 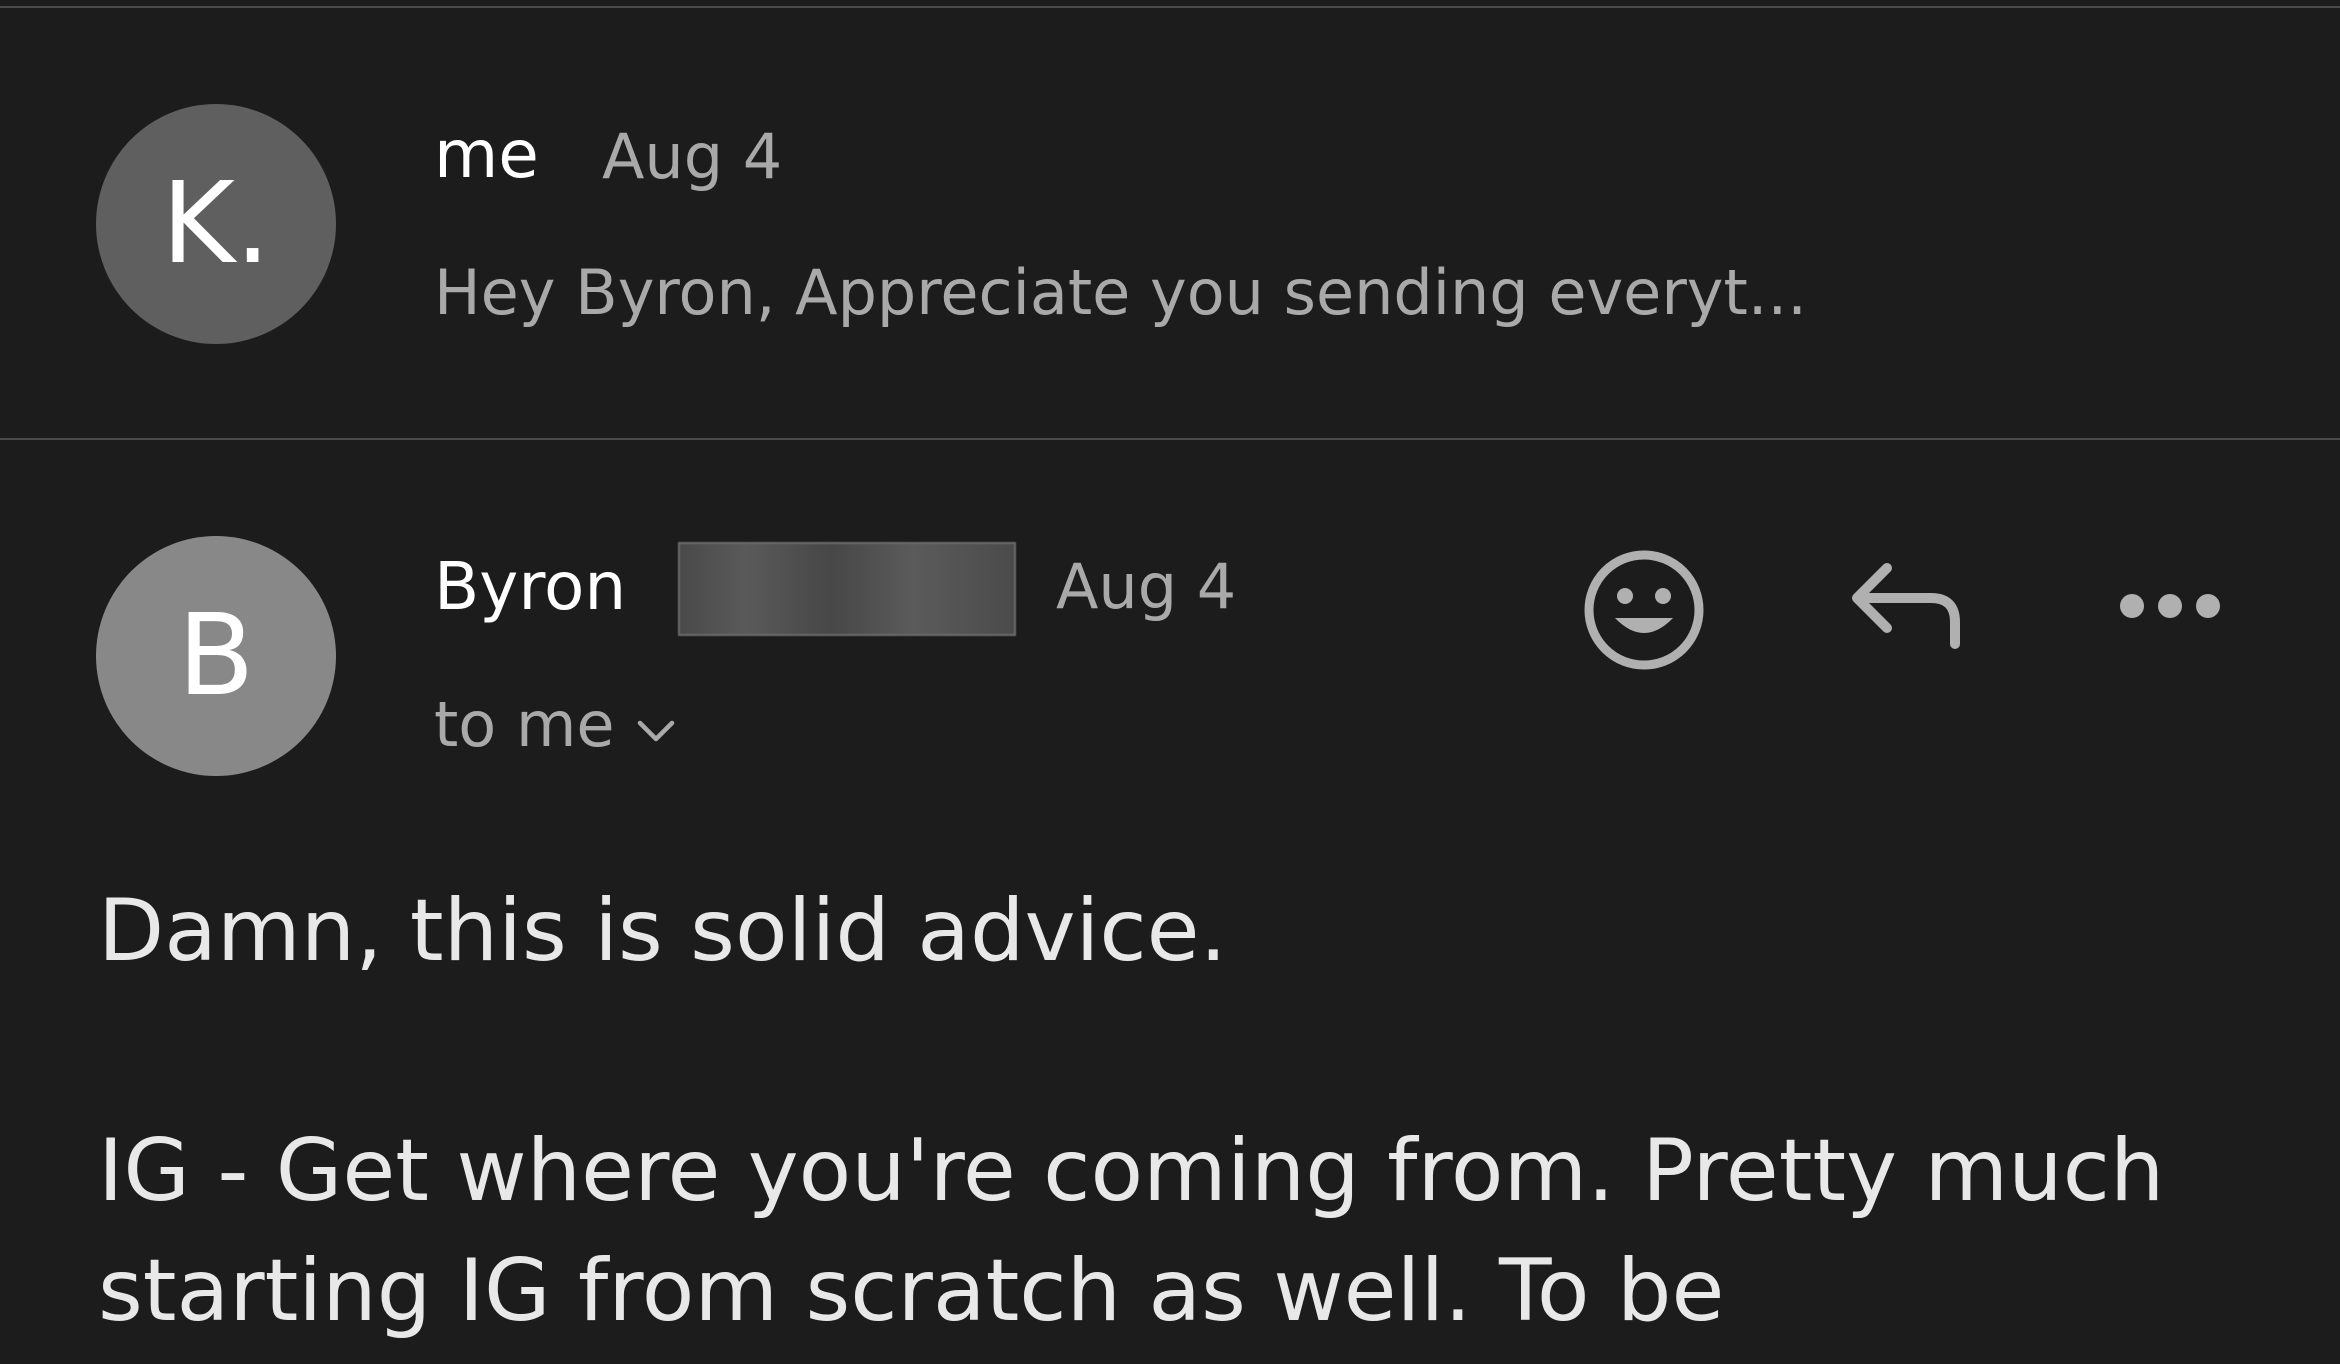 What do you see at coordinates (911, 1291) in the screenshot?
I see `message-body-line: starting IG from scratch as well. To be` at bounding box center [911, 1291].